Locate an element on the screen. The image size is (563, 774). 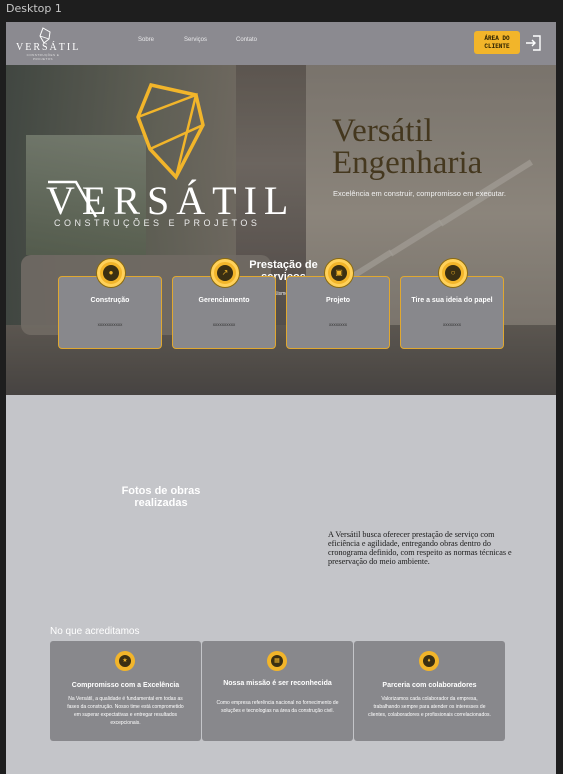
people-icon: ● is located at coordinates (111, 273).